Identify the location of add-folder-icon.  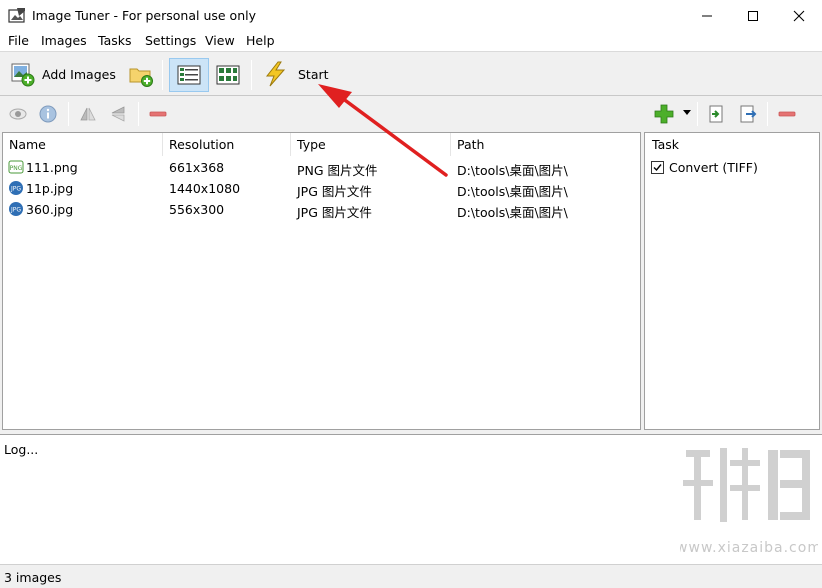
(141, 77).